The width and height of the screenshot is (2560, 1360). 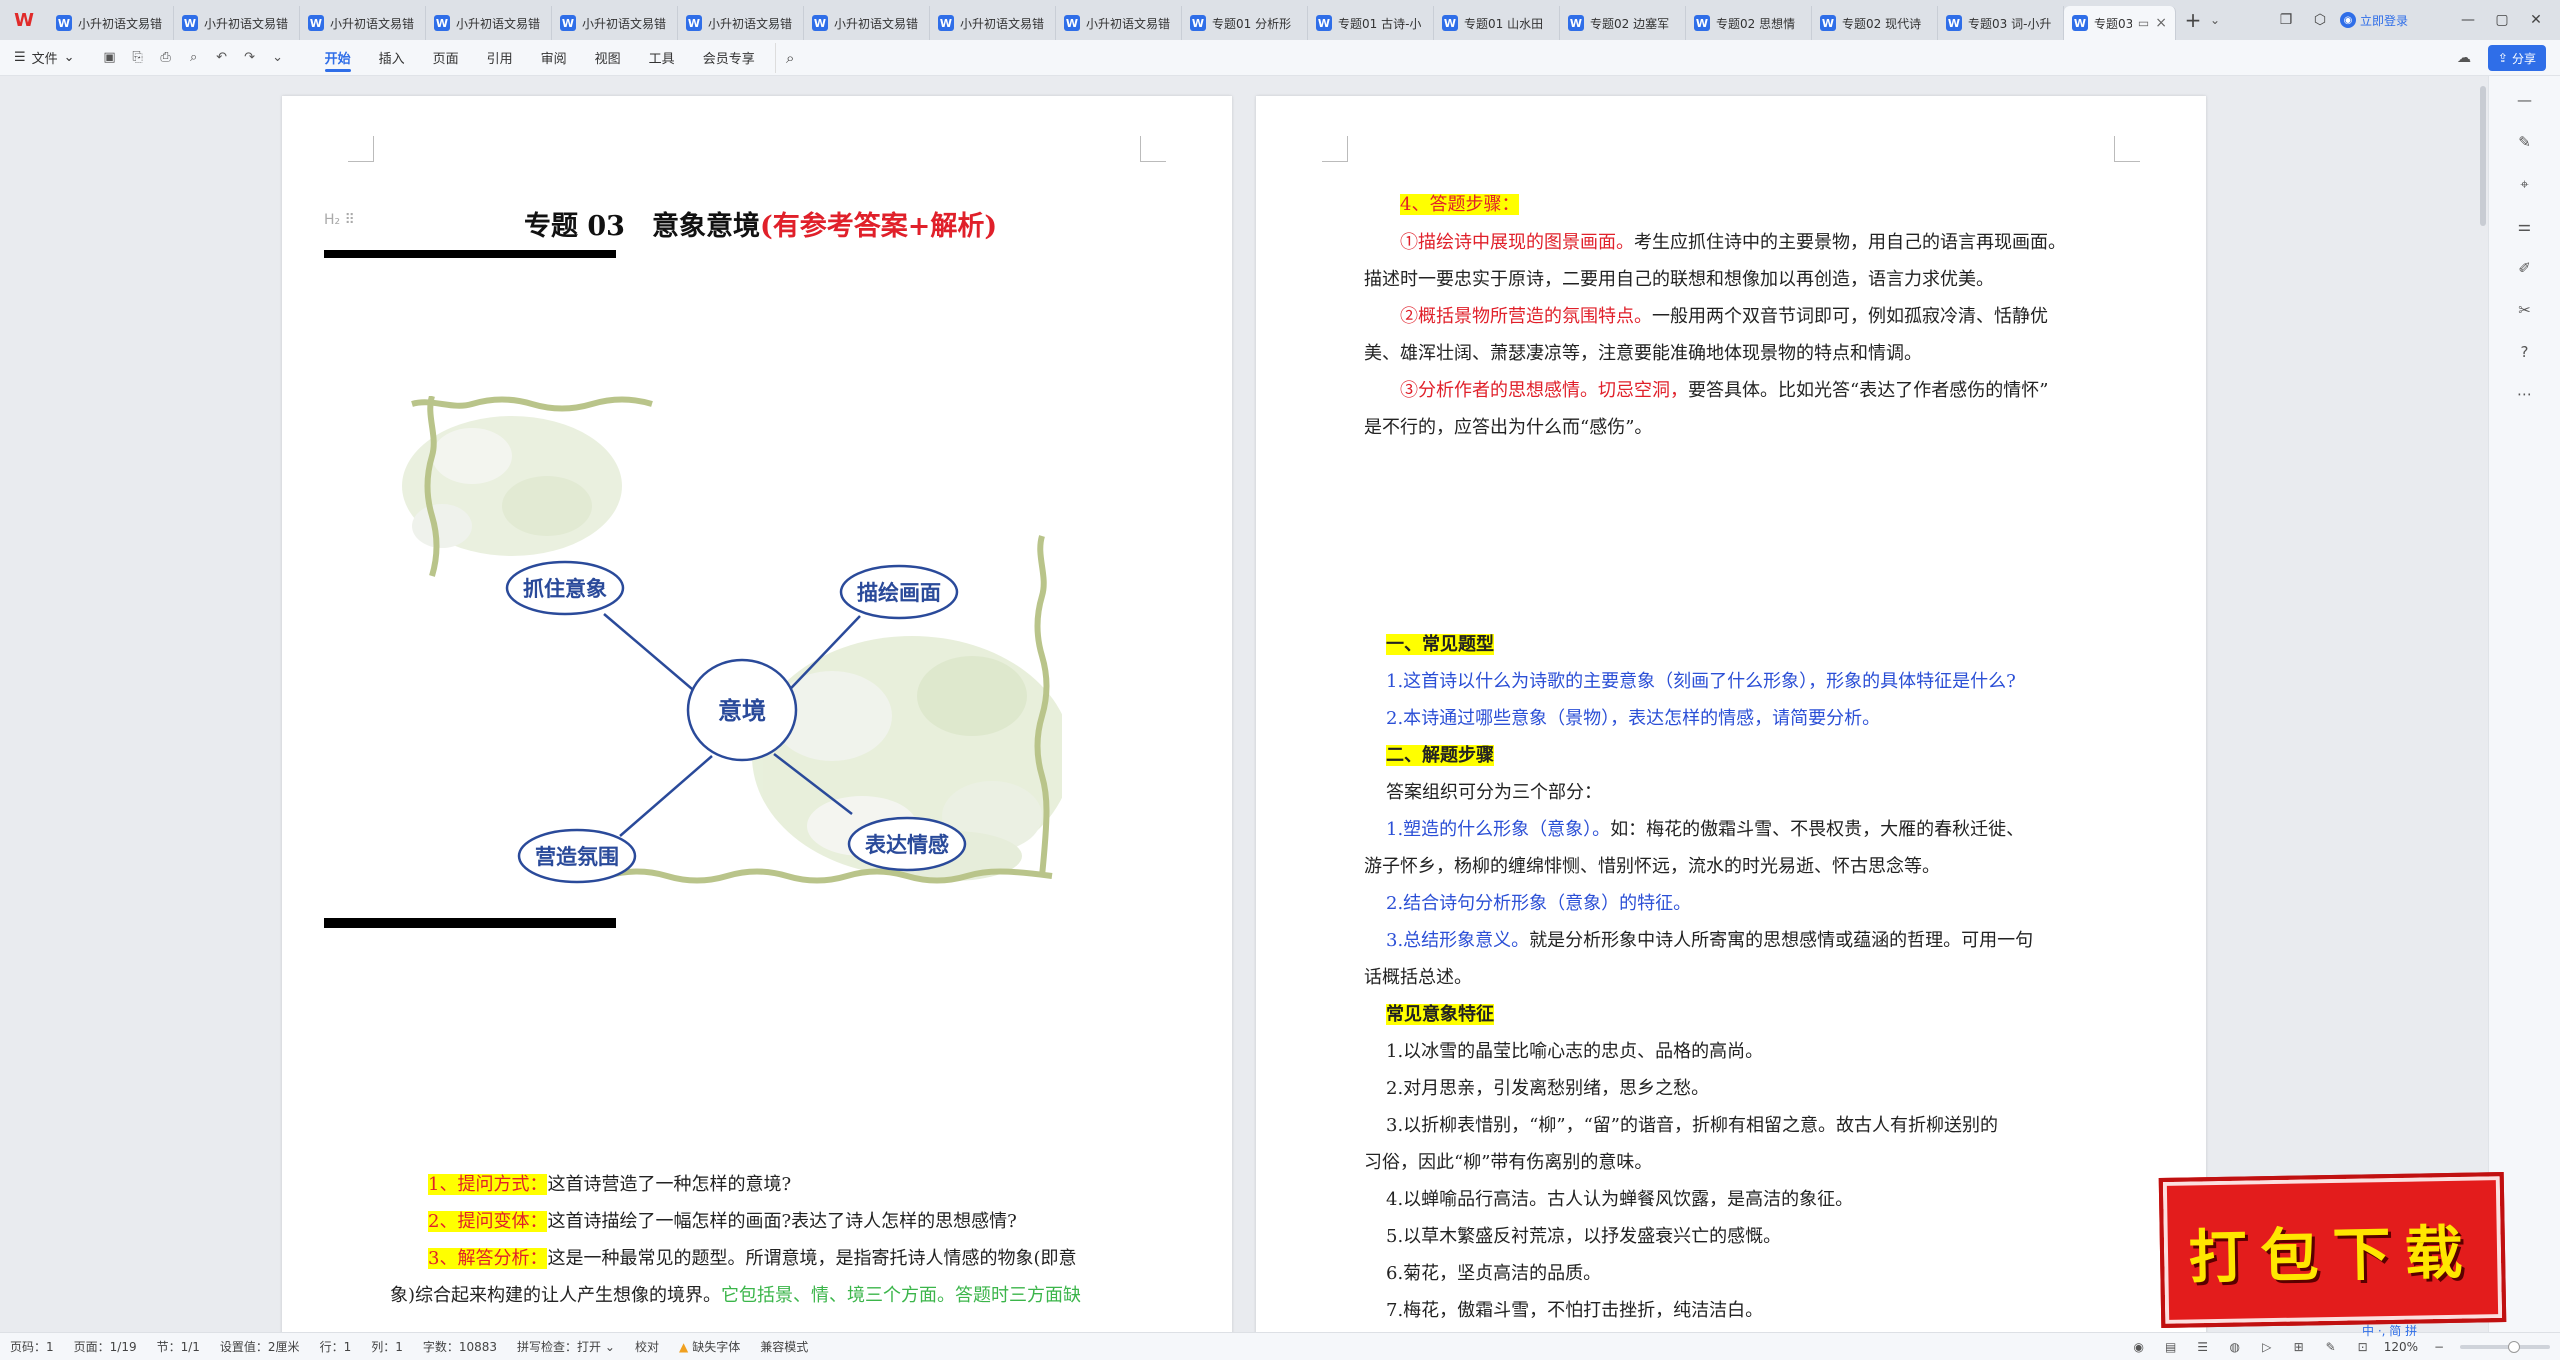 I want to click on outline-icon: ☰, so click(x=2203, y=1347).